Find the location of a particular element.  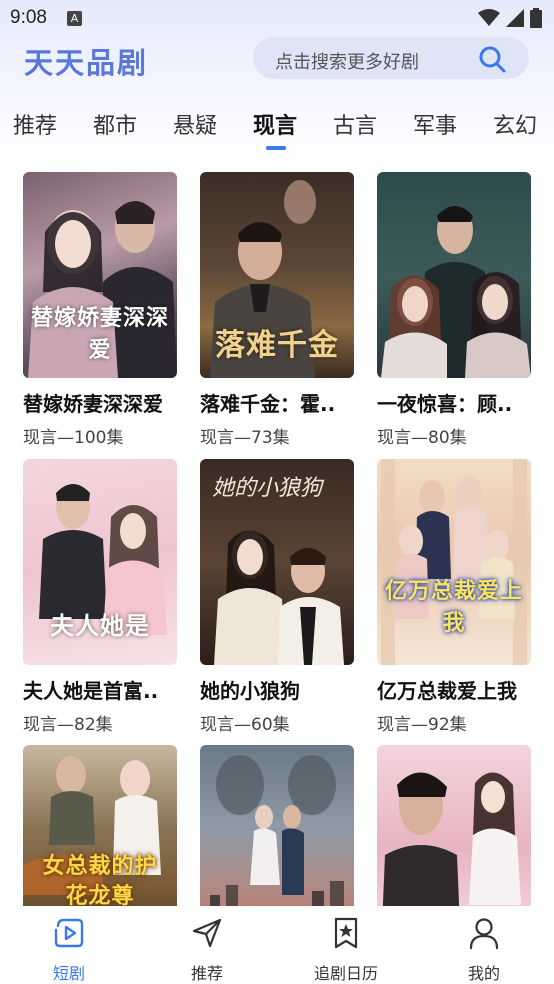

header: 天天品剧 点击搜索更多好剧 is located at coordinates (277, 59).